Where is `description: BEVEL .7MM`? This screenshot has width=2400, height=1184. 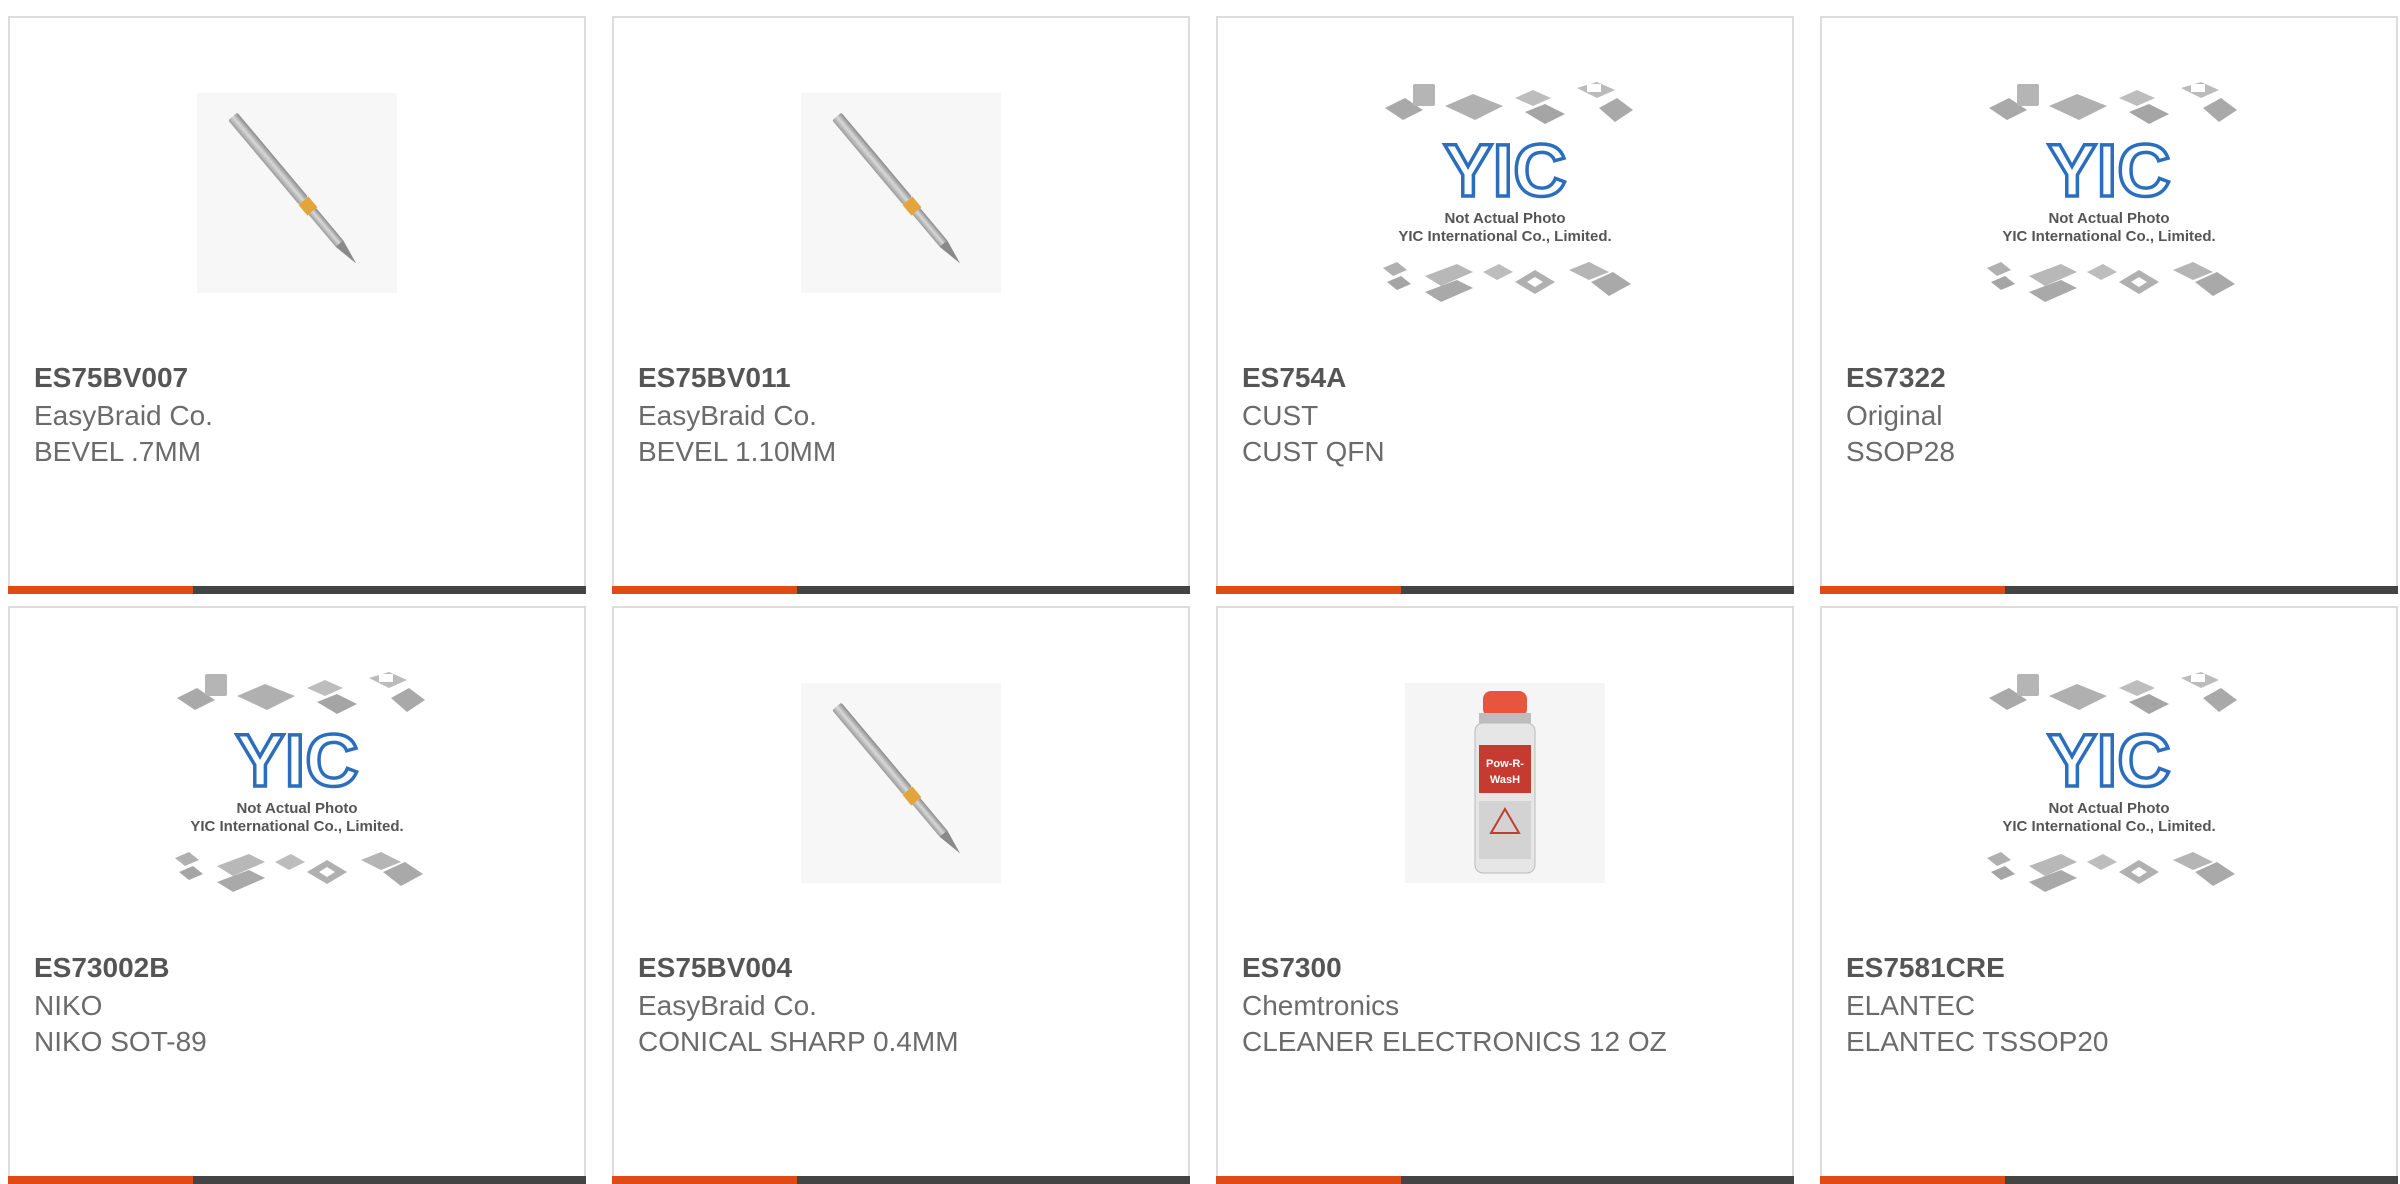
description: BEVEL .7MM is located at coordinates (118, 451).